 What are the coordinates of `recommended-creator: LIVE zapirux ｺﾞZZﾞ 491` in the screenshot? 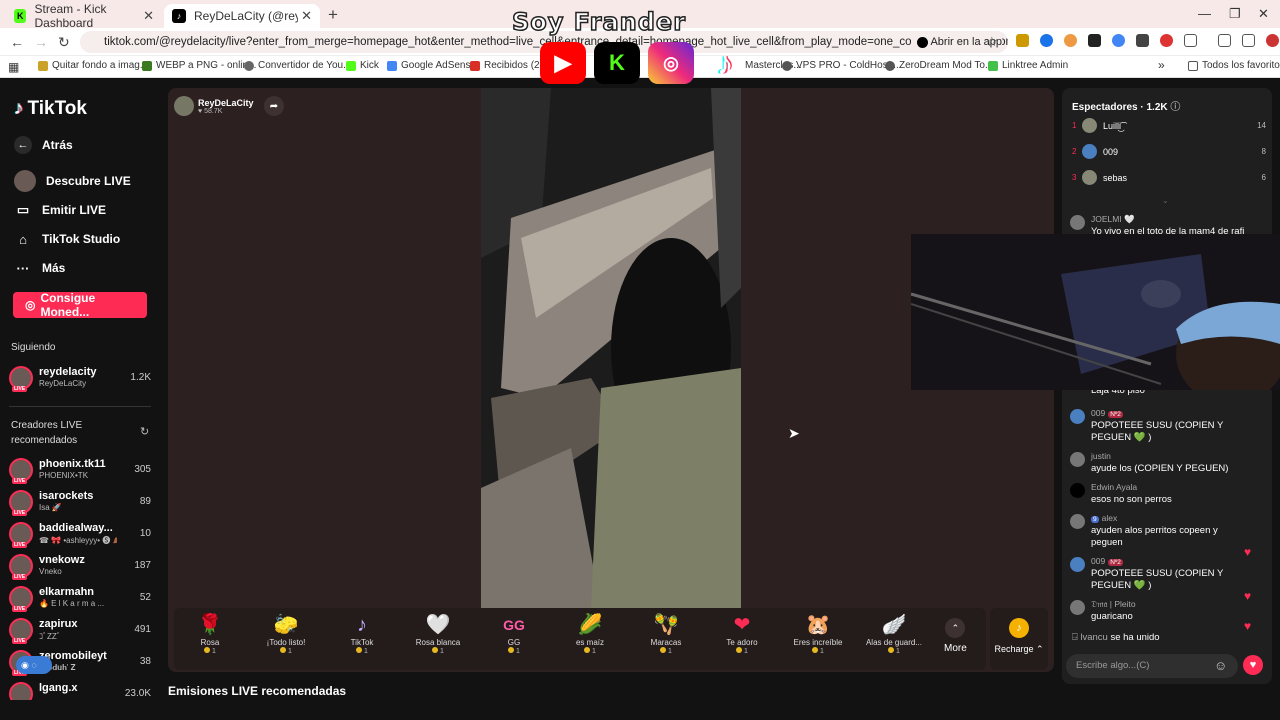 It's located at (80, 630).